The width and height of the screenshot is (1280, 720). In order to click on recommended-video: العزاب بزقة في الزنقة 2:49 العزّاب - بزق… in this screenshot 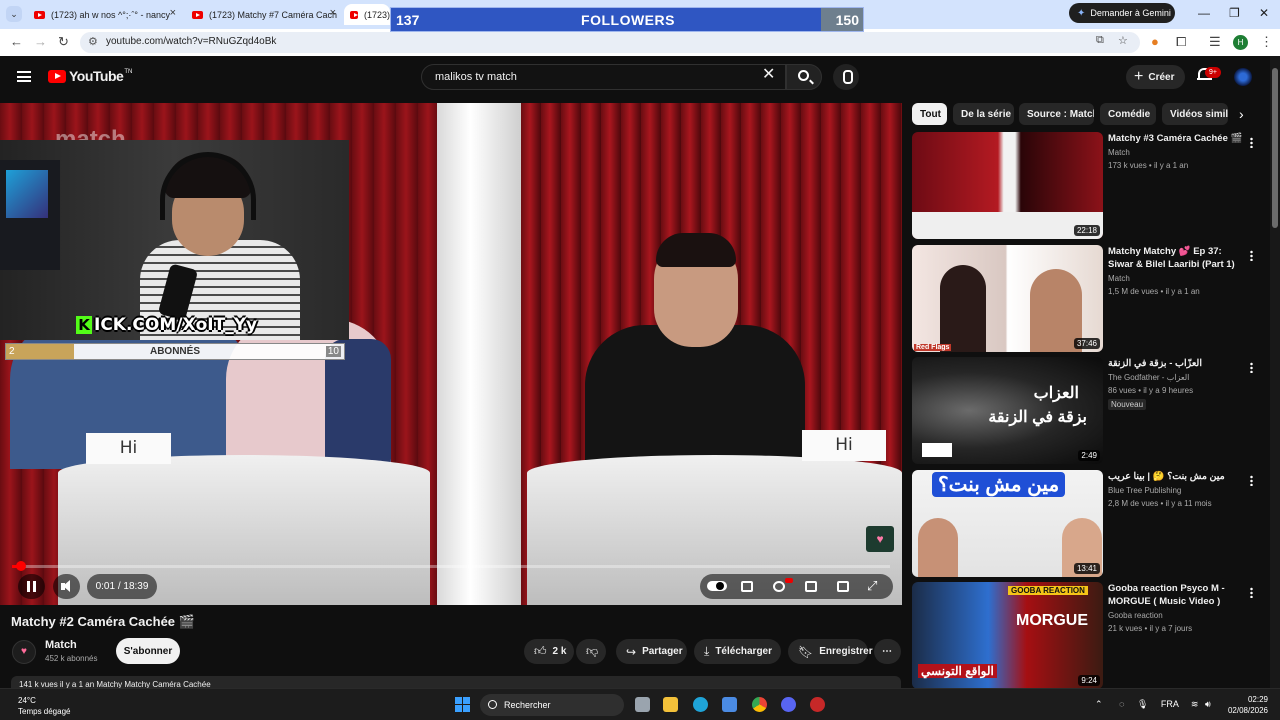, I will do `click(1084, 411)`.